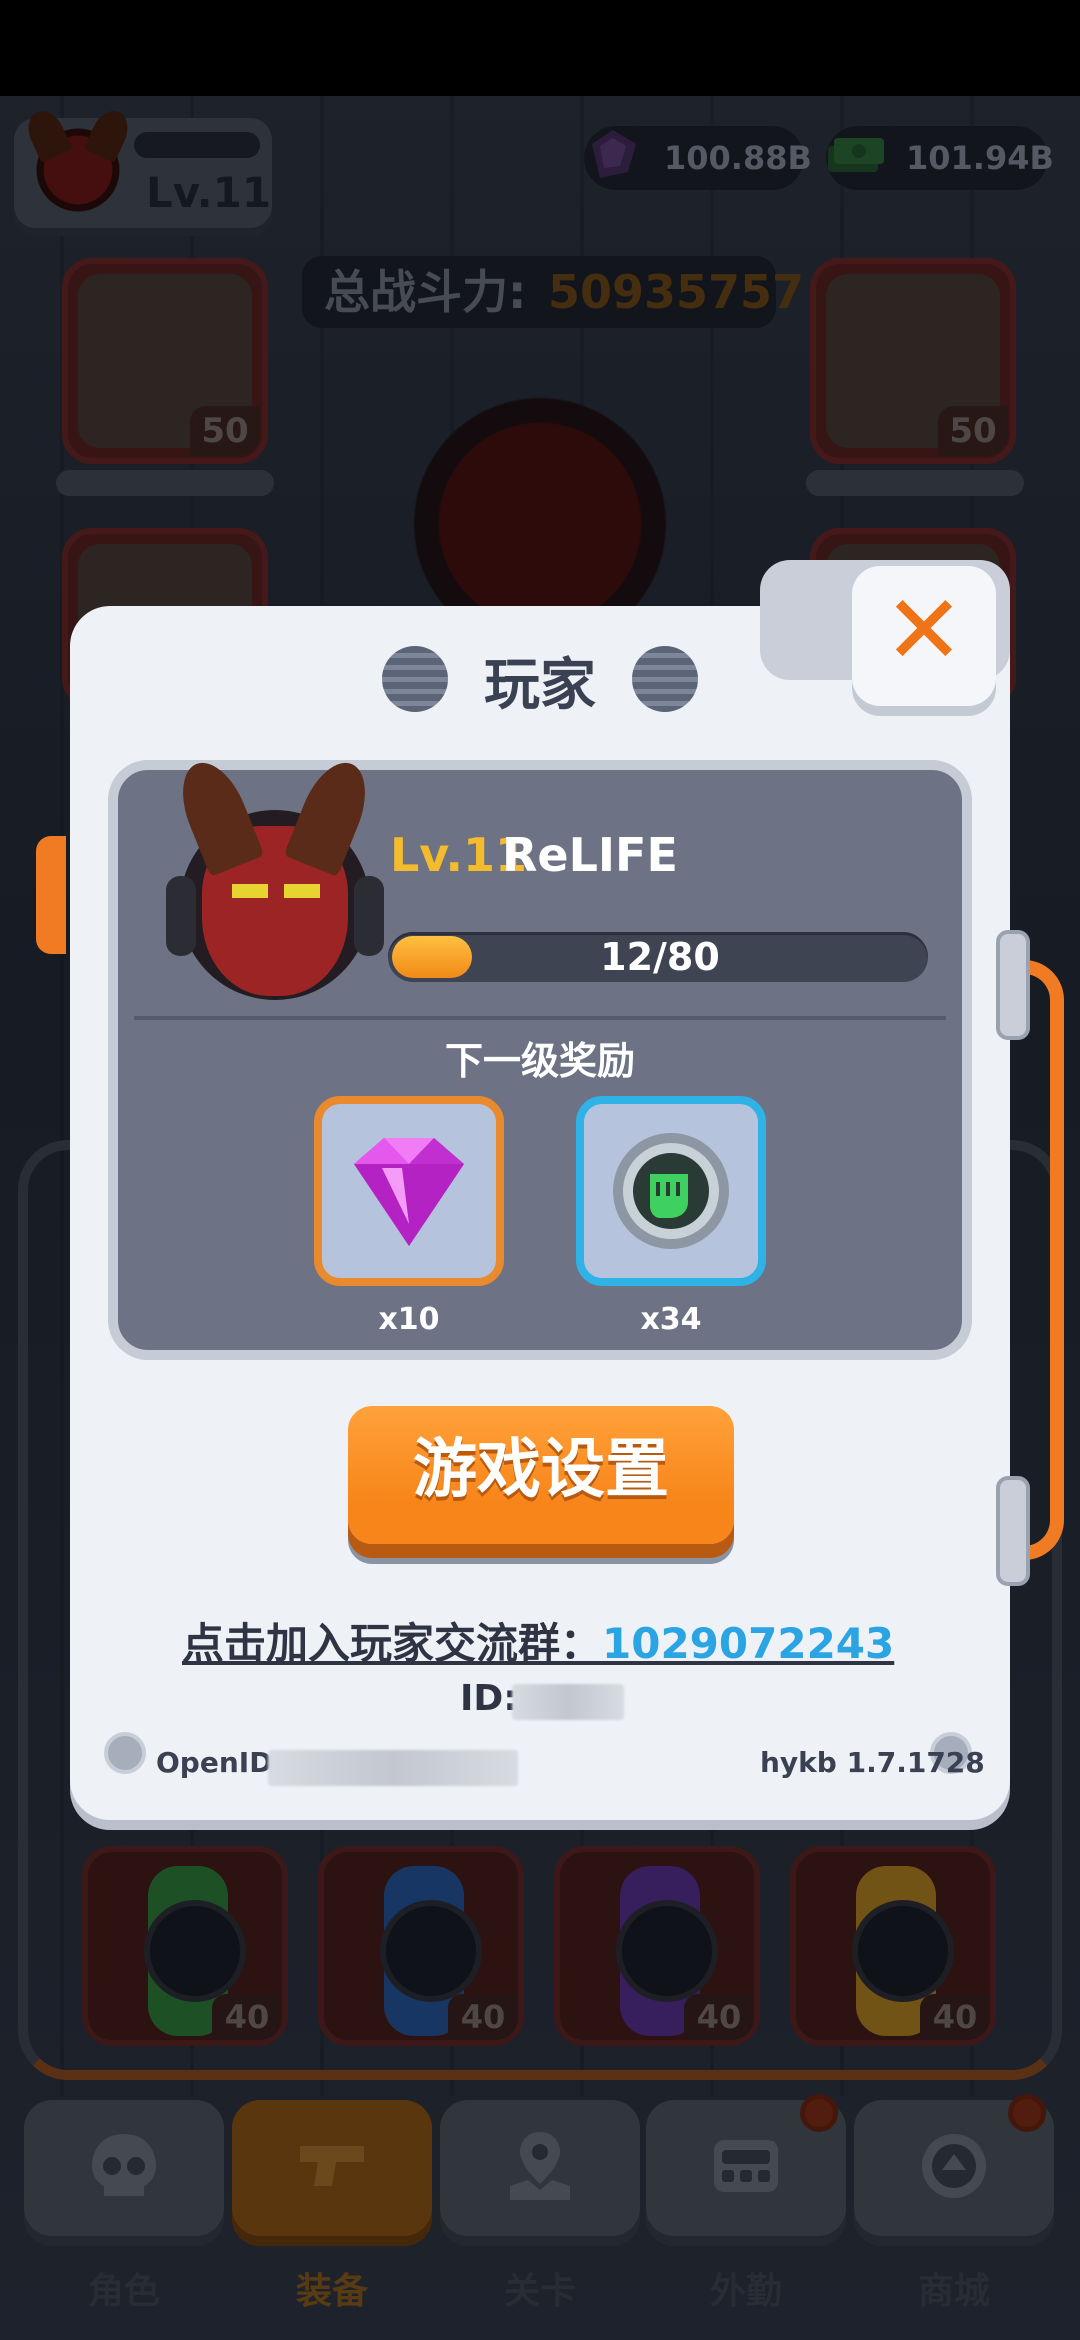  I want to click on redacted-id, so click(568, 1702).